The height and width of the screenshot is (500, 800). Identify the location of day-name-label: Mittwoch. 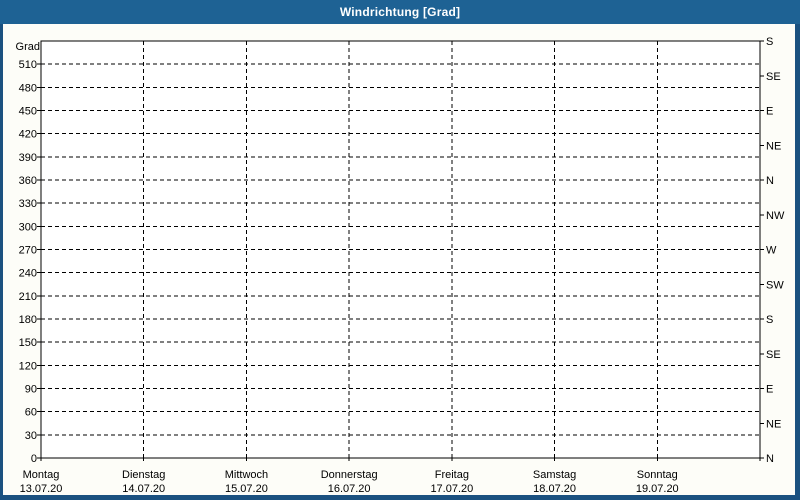
(246, 475).